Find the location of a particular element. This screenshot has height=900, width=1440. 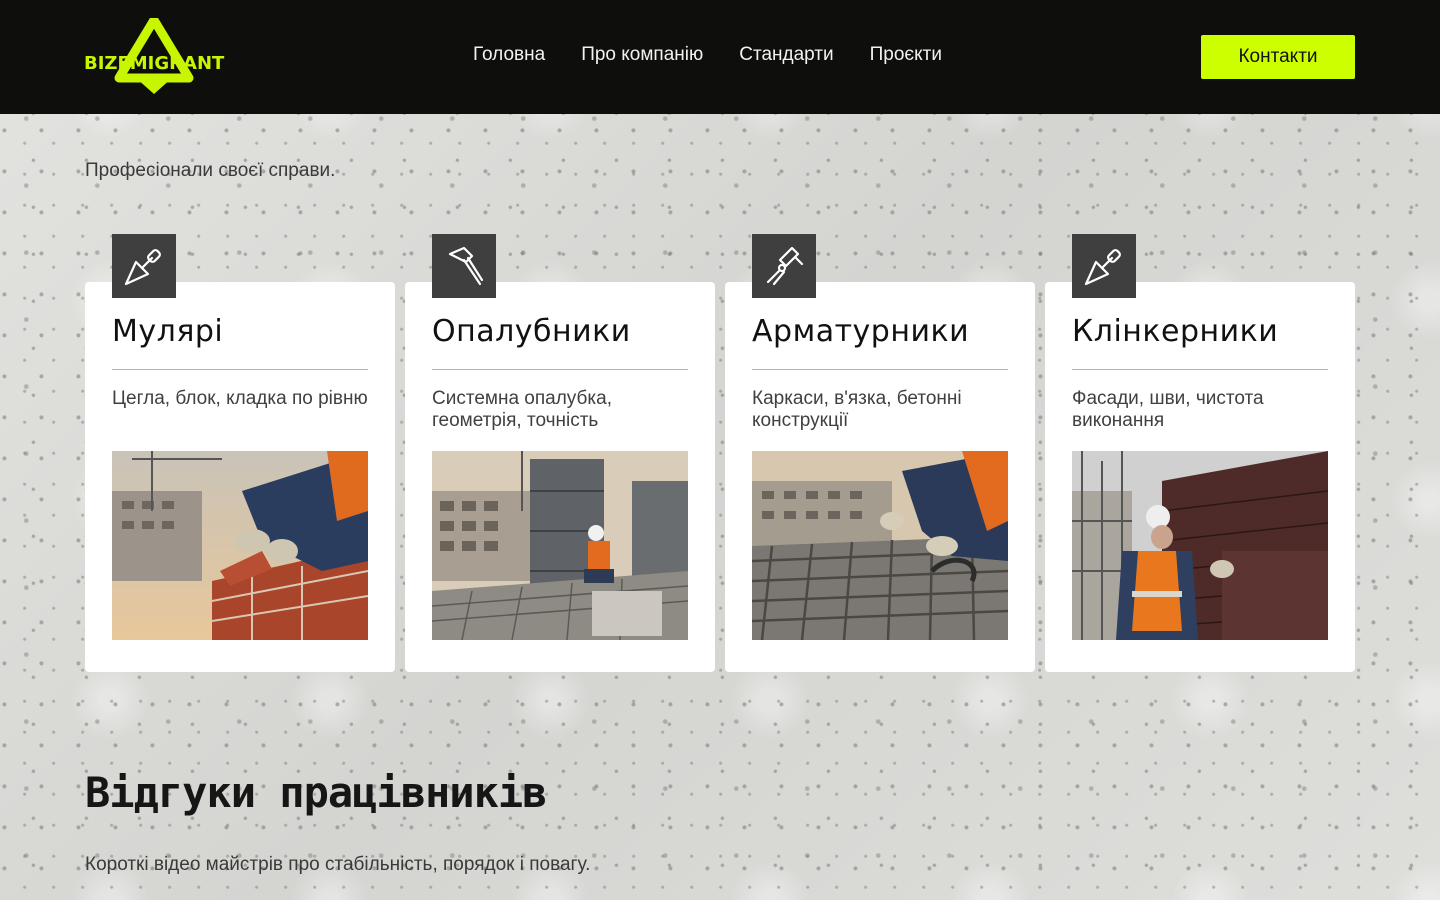

hammer-icon is located at coordinates (464, 266).